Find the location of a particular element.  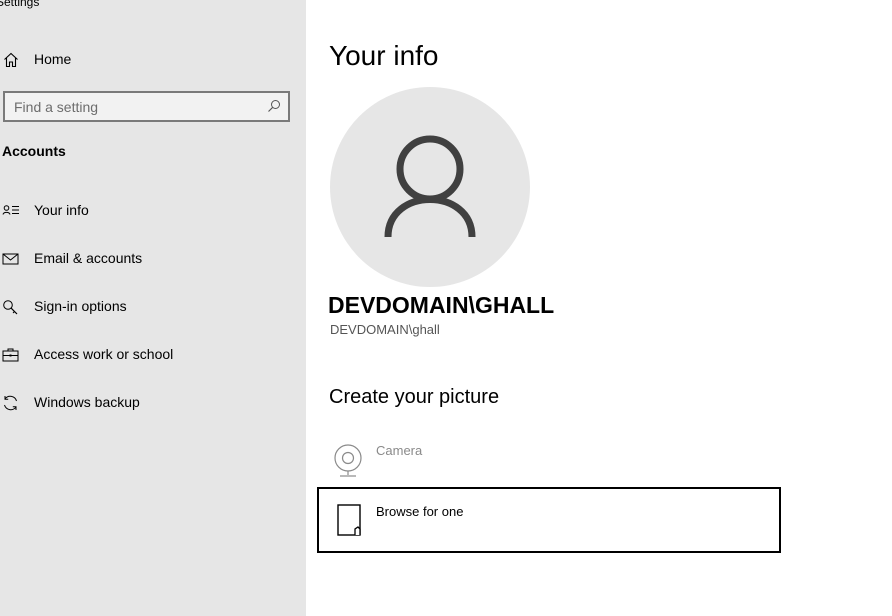

create-picture-heading: Create your picture is located at coordinates (414, 397).